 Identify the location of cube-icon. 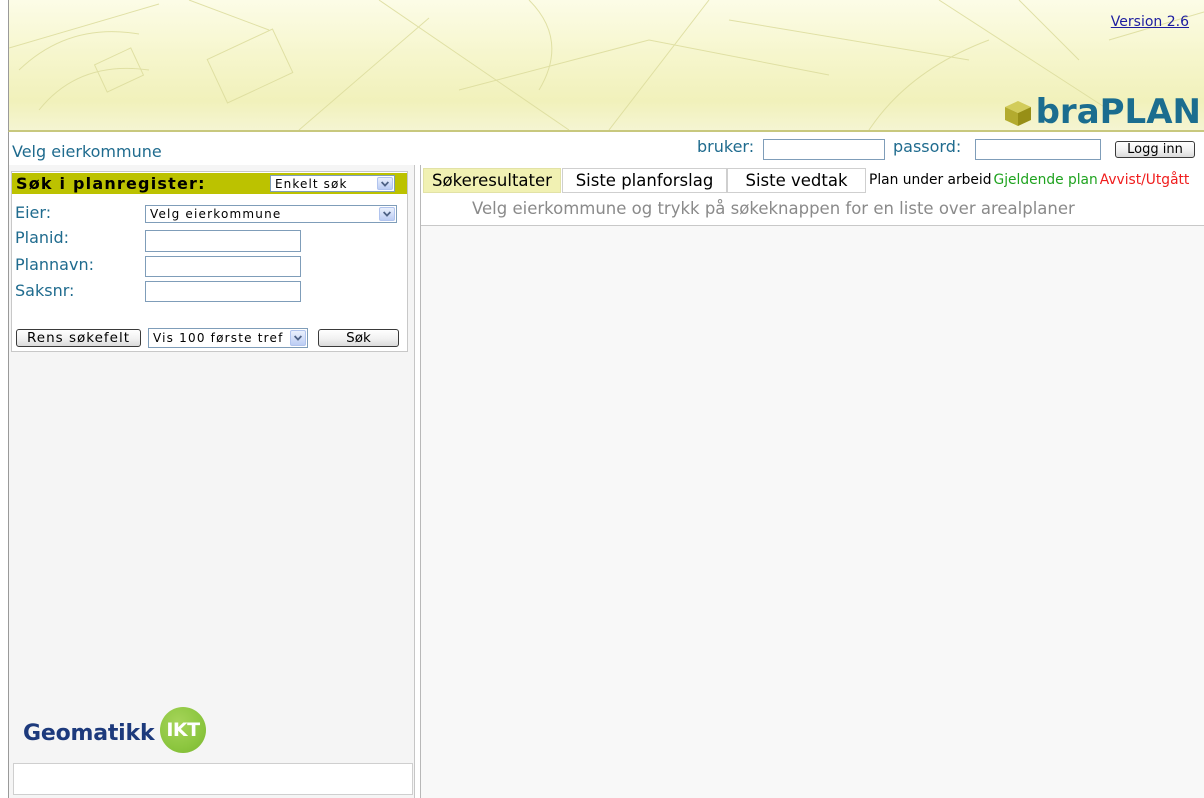
(1018, 113).